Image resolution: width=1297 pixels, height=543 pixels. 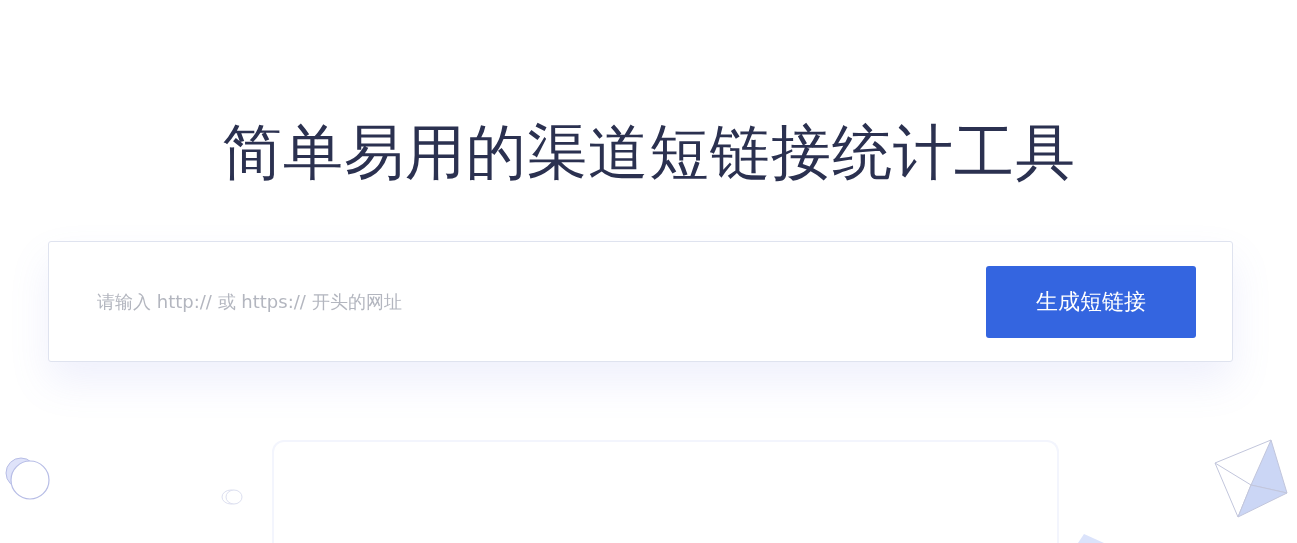 What do you see at coordinates (233, 497) in the screenshot?
I see `ring-decoration-icon` at bounding box center [233, 497].